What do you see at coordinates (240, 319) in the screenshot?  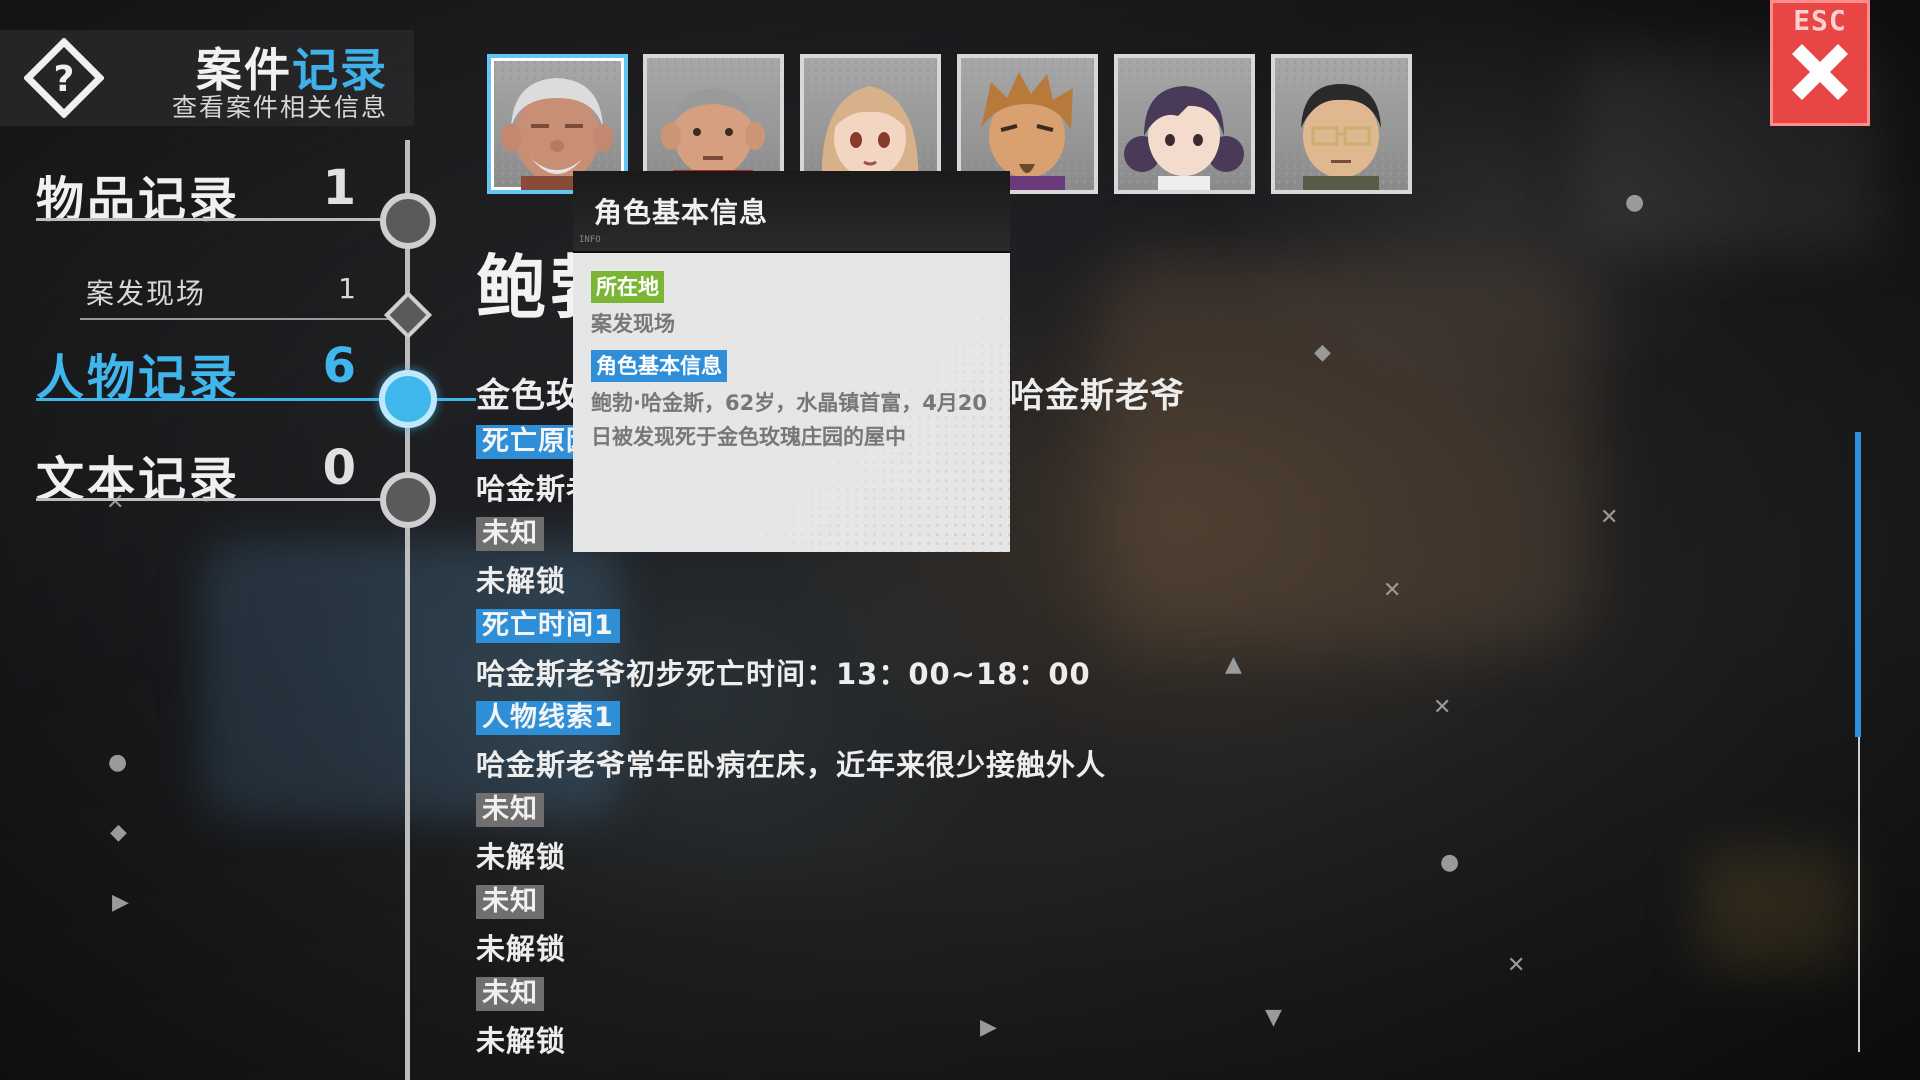 I see `nav-sub-item-underline` at bounding box center [240, 319].